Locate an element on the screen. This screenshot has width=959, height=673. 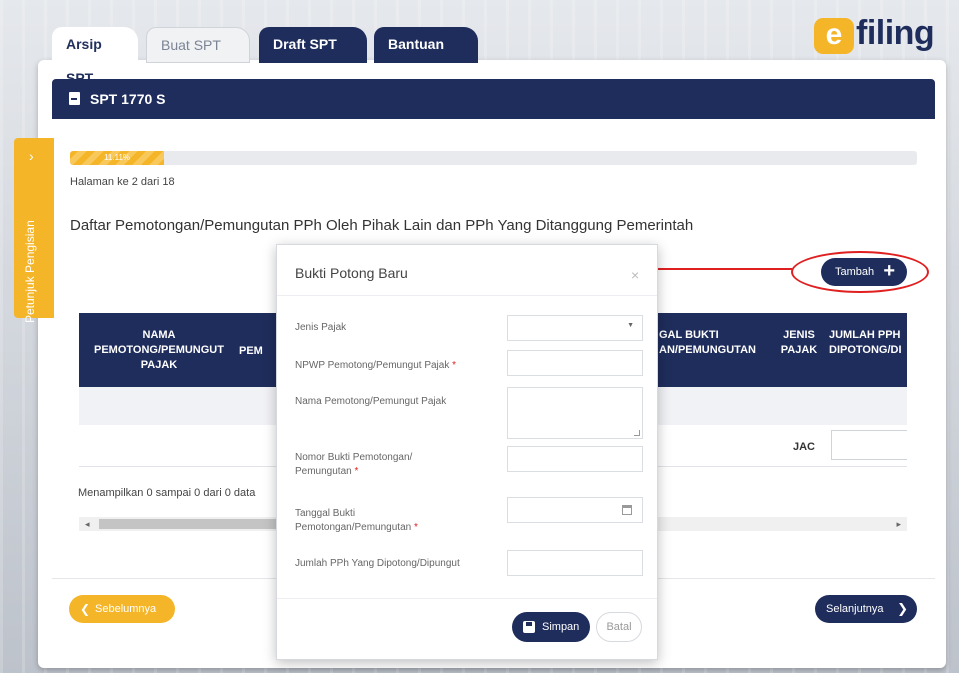
dropdown-arrow-icon: ▼ is located at coordinates (630, 325).